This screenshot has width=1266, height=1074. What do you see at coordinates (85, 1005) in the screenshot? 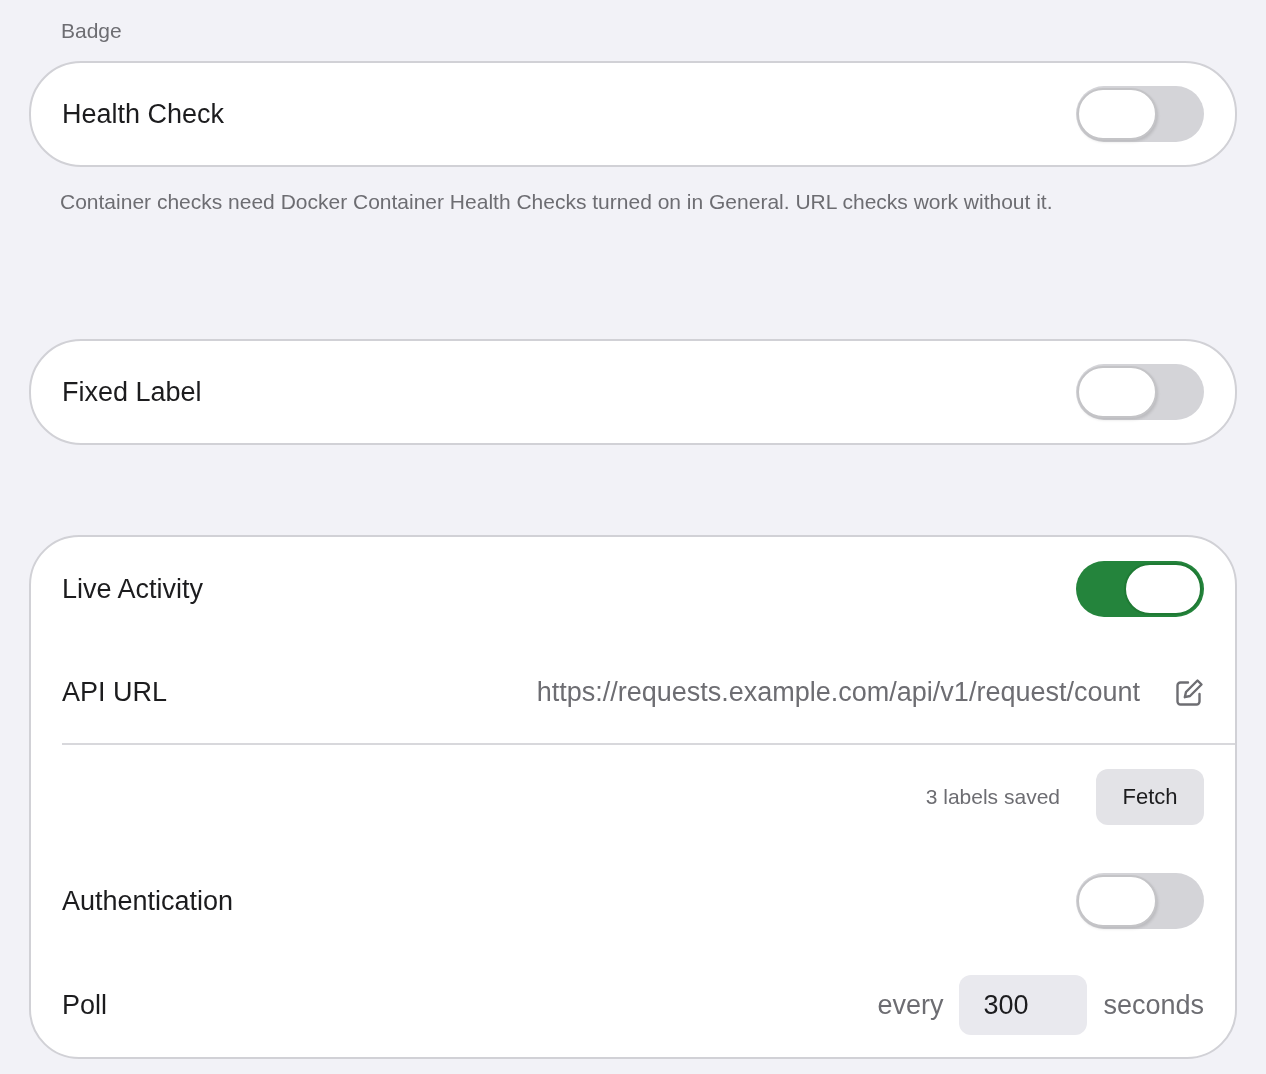
I see `setting-label: Poll` at bounding box center [85, 1005].